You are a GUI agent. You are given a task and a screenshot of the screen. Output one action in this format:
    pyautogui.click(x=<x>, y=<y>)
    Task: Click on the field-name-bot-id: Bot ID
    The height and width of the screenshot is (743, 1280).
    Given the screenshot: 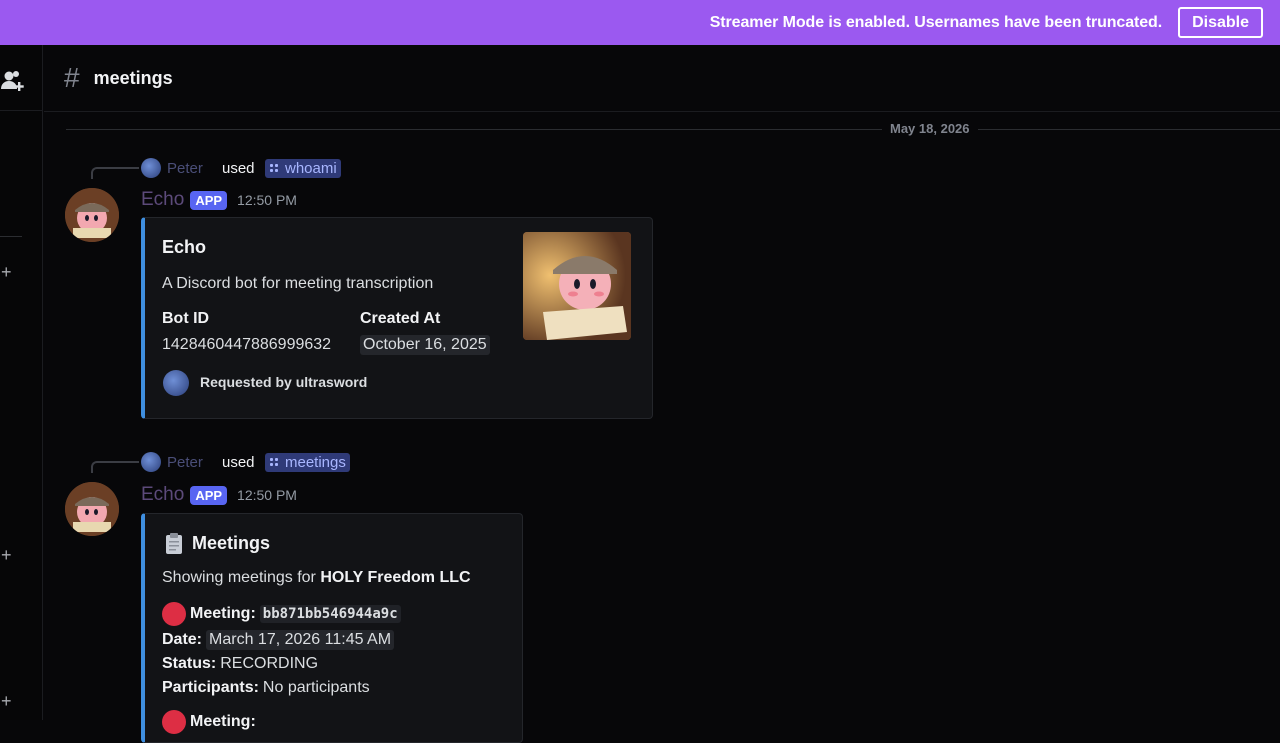 What is the action you would take?
    pyautogui.click(x=186, y=318)
    